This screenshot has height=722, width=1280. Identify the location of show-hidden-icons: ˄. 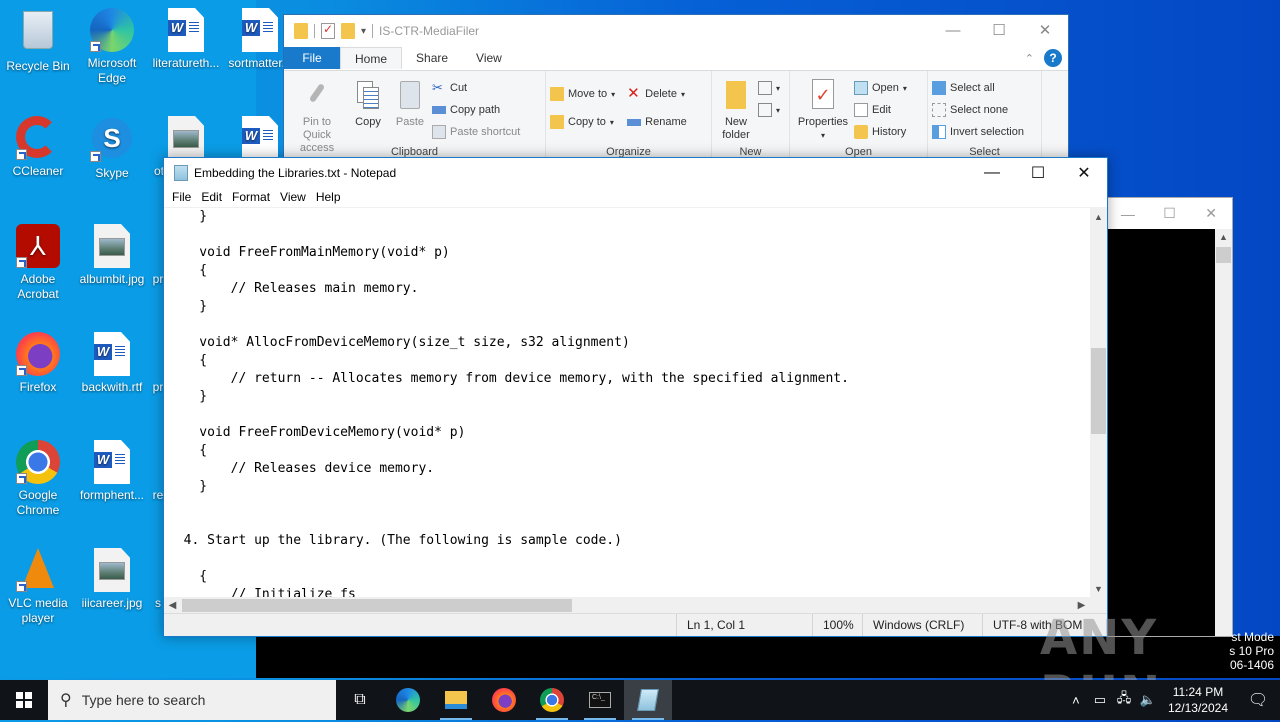
(1076, 700).